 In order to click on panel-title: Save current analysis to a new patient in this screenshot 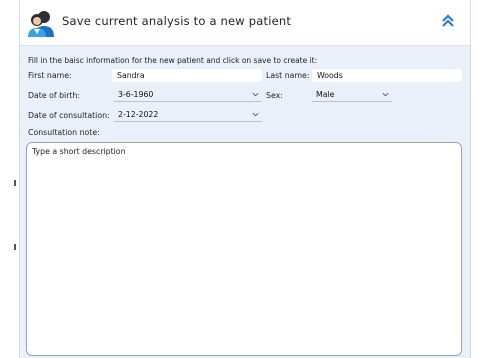, I will do `click(177, 21)`.